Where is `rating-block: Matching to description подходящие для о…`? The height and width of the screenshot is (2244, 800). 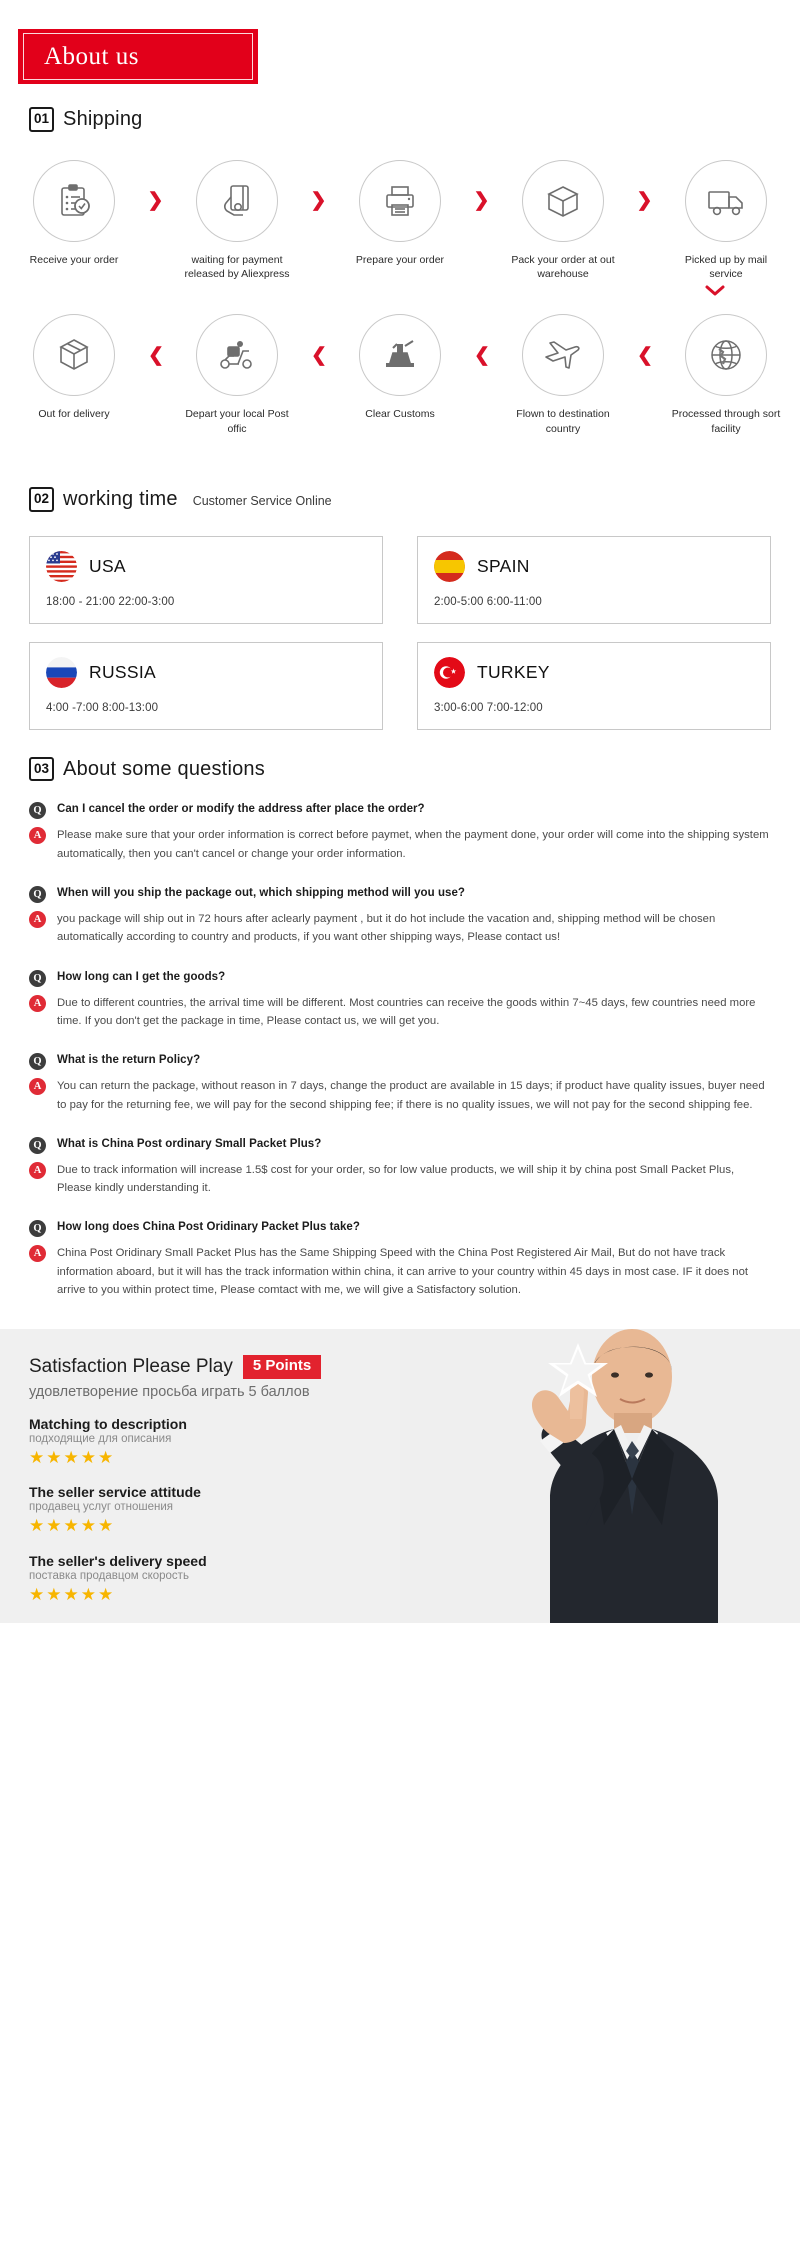
rating-block: Matching to description подходящие для о… is located at coordinates (224, 1442).